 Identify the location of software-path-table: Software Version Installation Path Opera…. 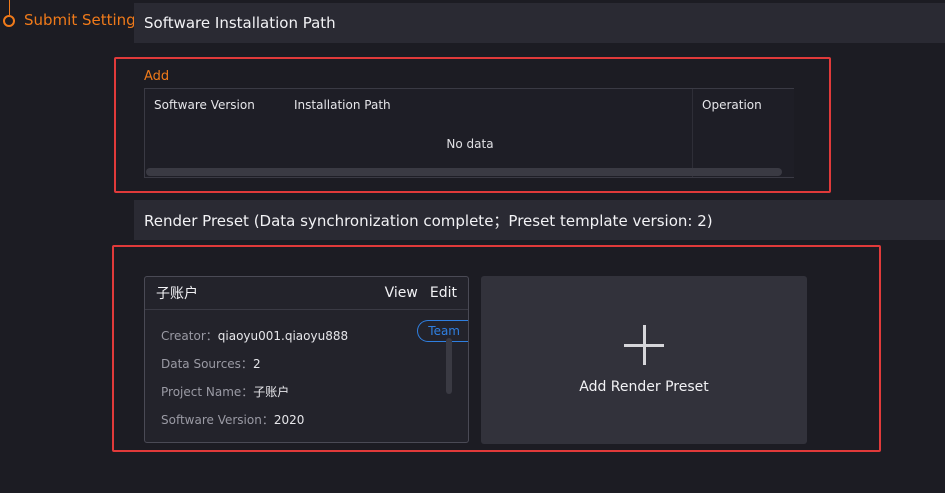
(469, 133).